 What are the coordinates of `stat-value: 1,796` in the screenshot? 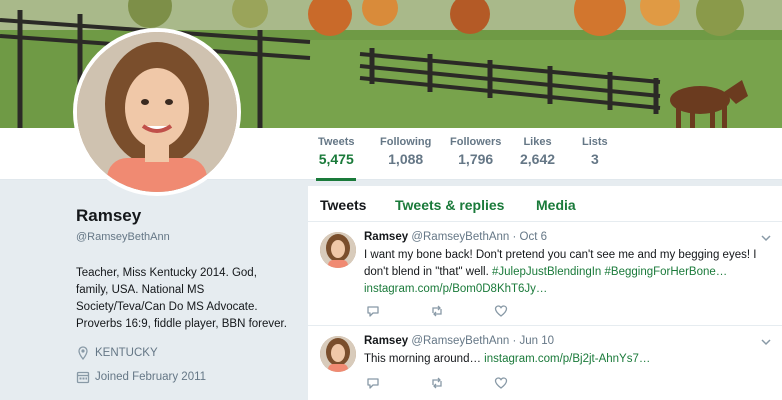 It's located at (476, 159).